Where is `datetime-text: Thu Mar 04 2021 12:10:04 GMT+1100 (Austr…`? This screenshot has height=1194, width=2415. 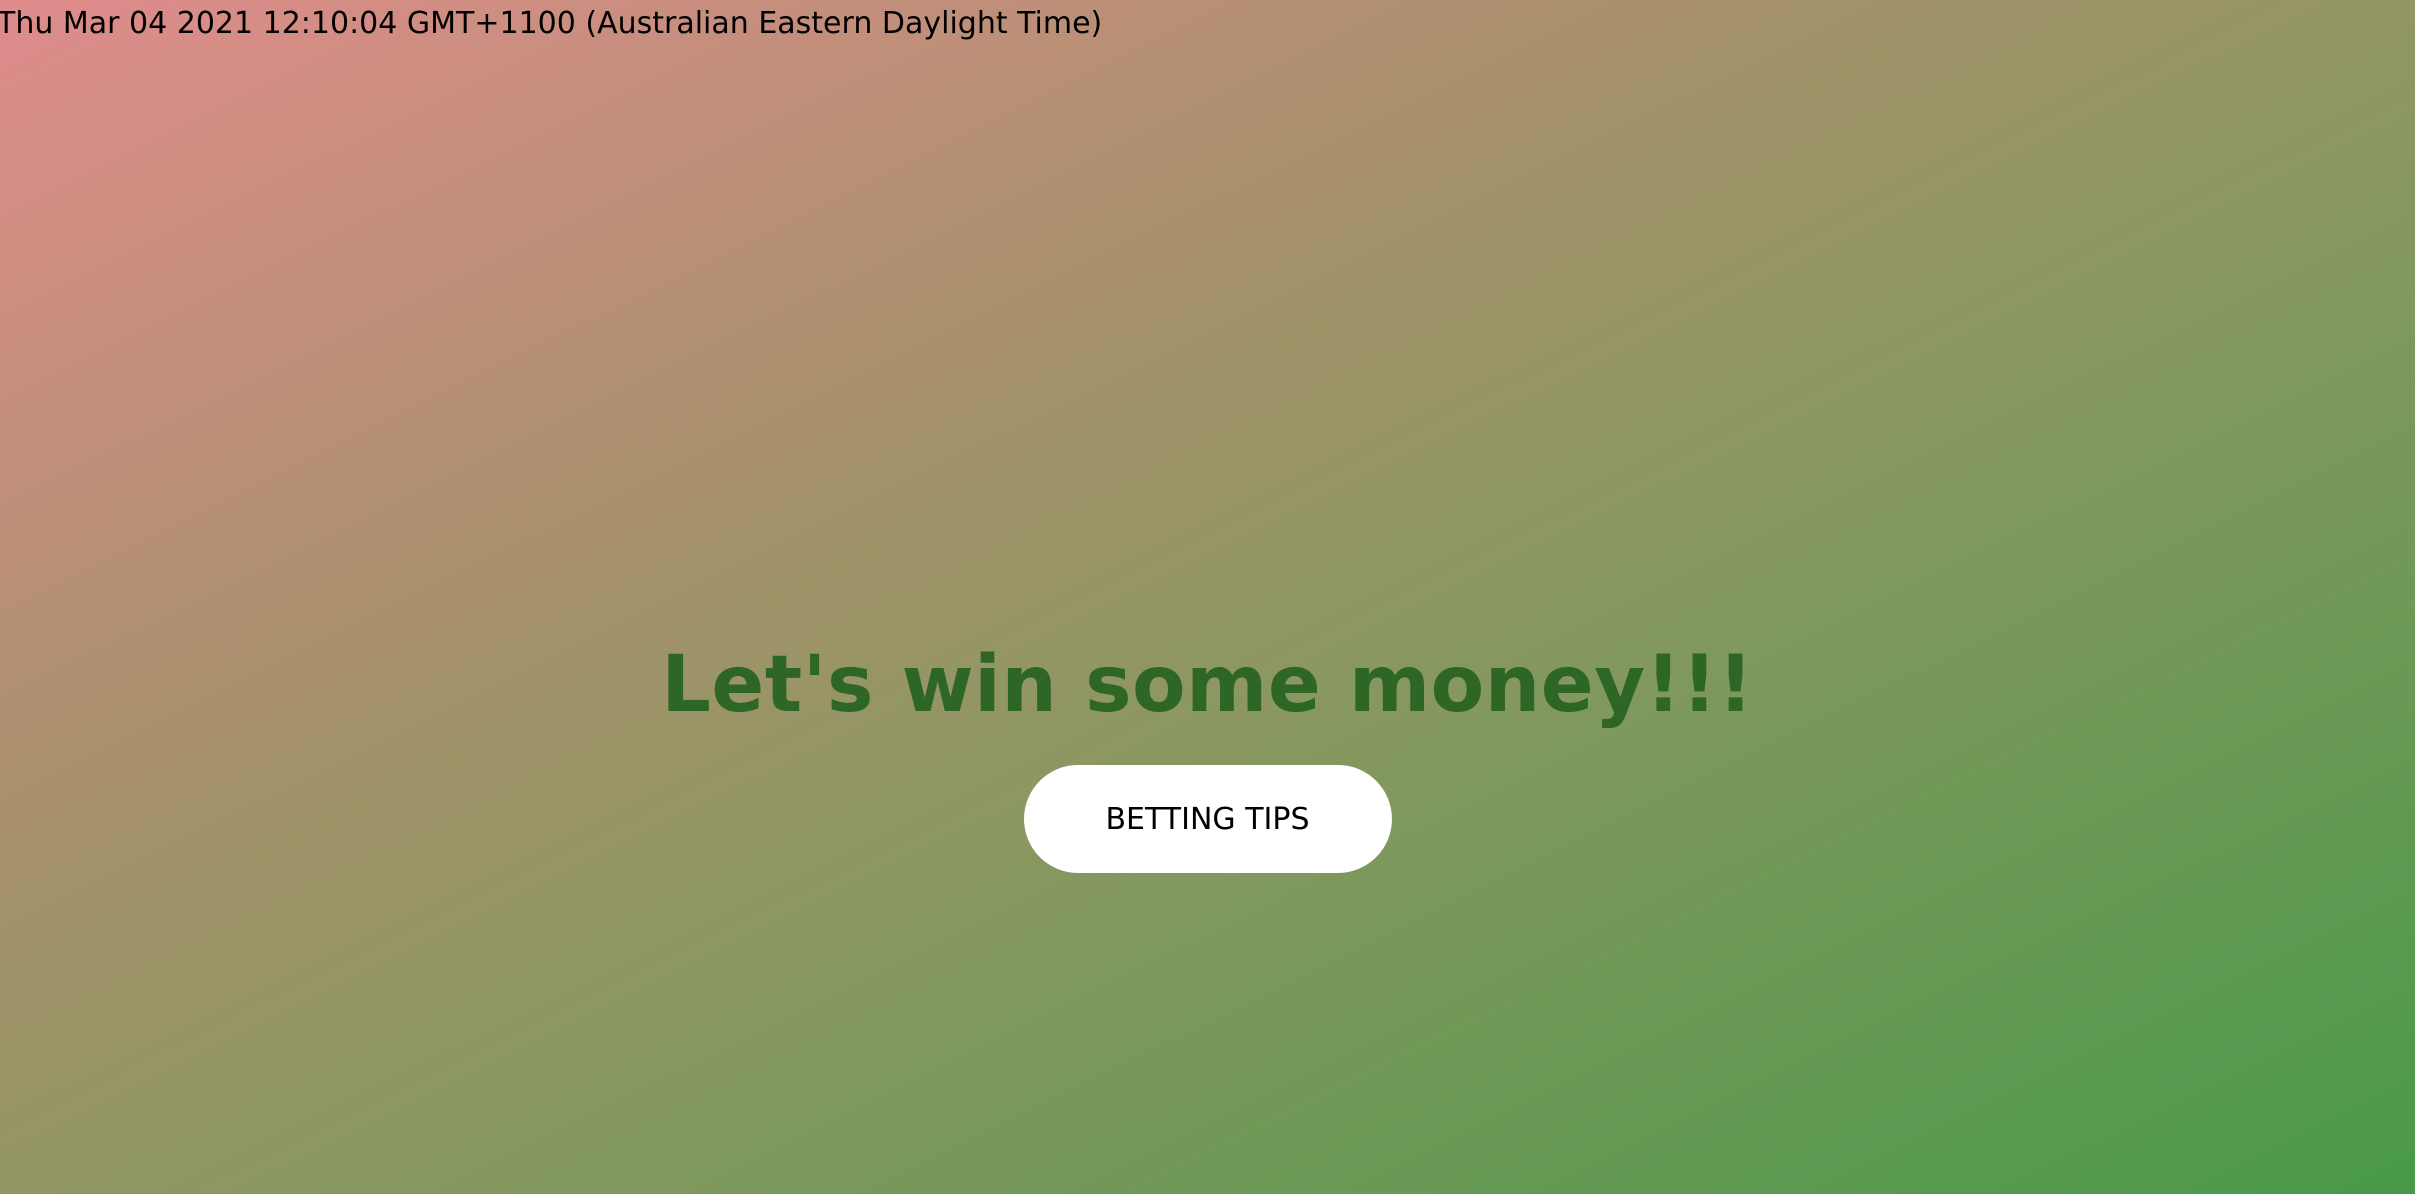
datetime-text: Thu Mar 04 2021 12:10:04 GMT+1100 (Austr… is located at coordinates (551, 23).